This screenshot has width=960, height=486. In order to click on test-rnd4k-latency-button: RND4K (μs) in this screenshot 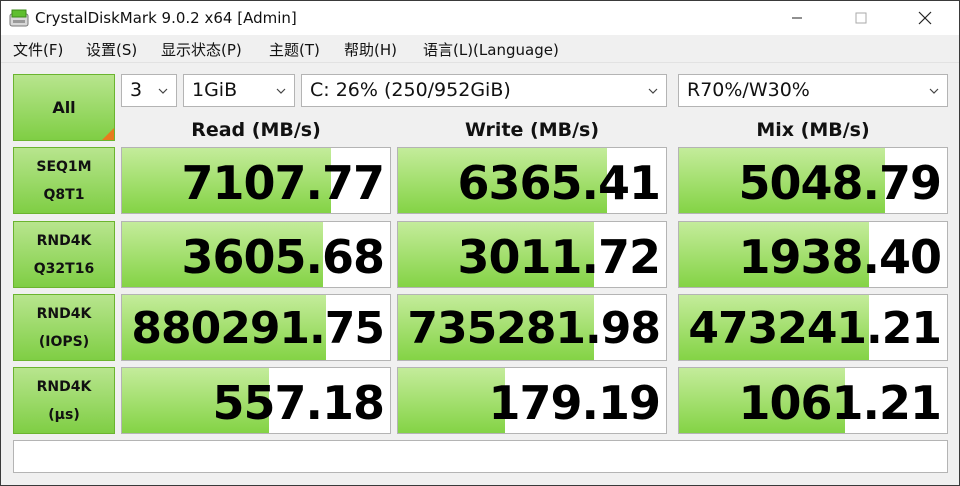, I will do `click(64, 400)`.